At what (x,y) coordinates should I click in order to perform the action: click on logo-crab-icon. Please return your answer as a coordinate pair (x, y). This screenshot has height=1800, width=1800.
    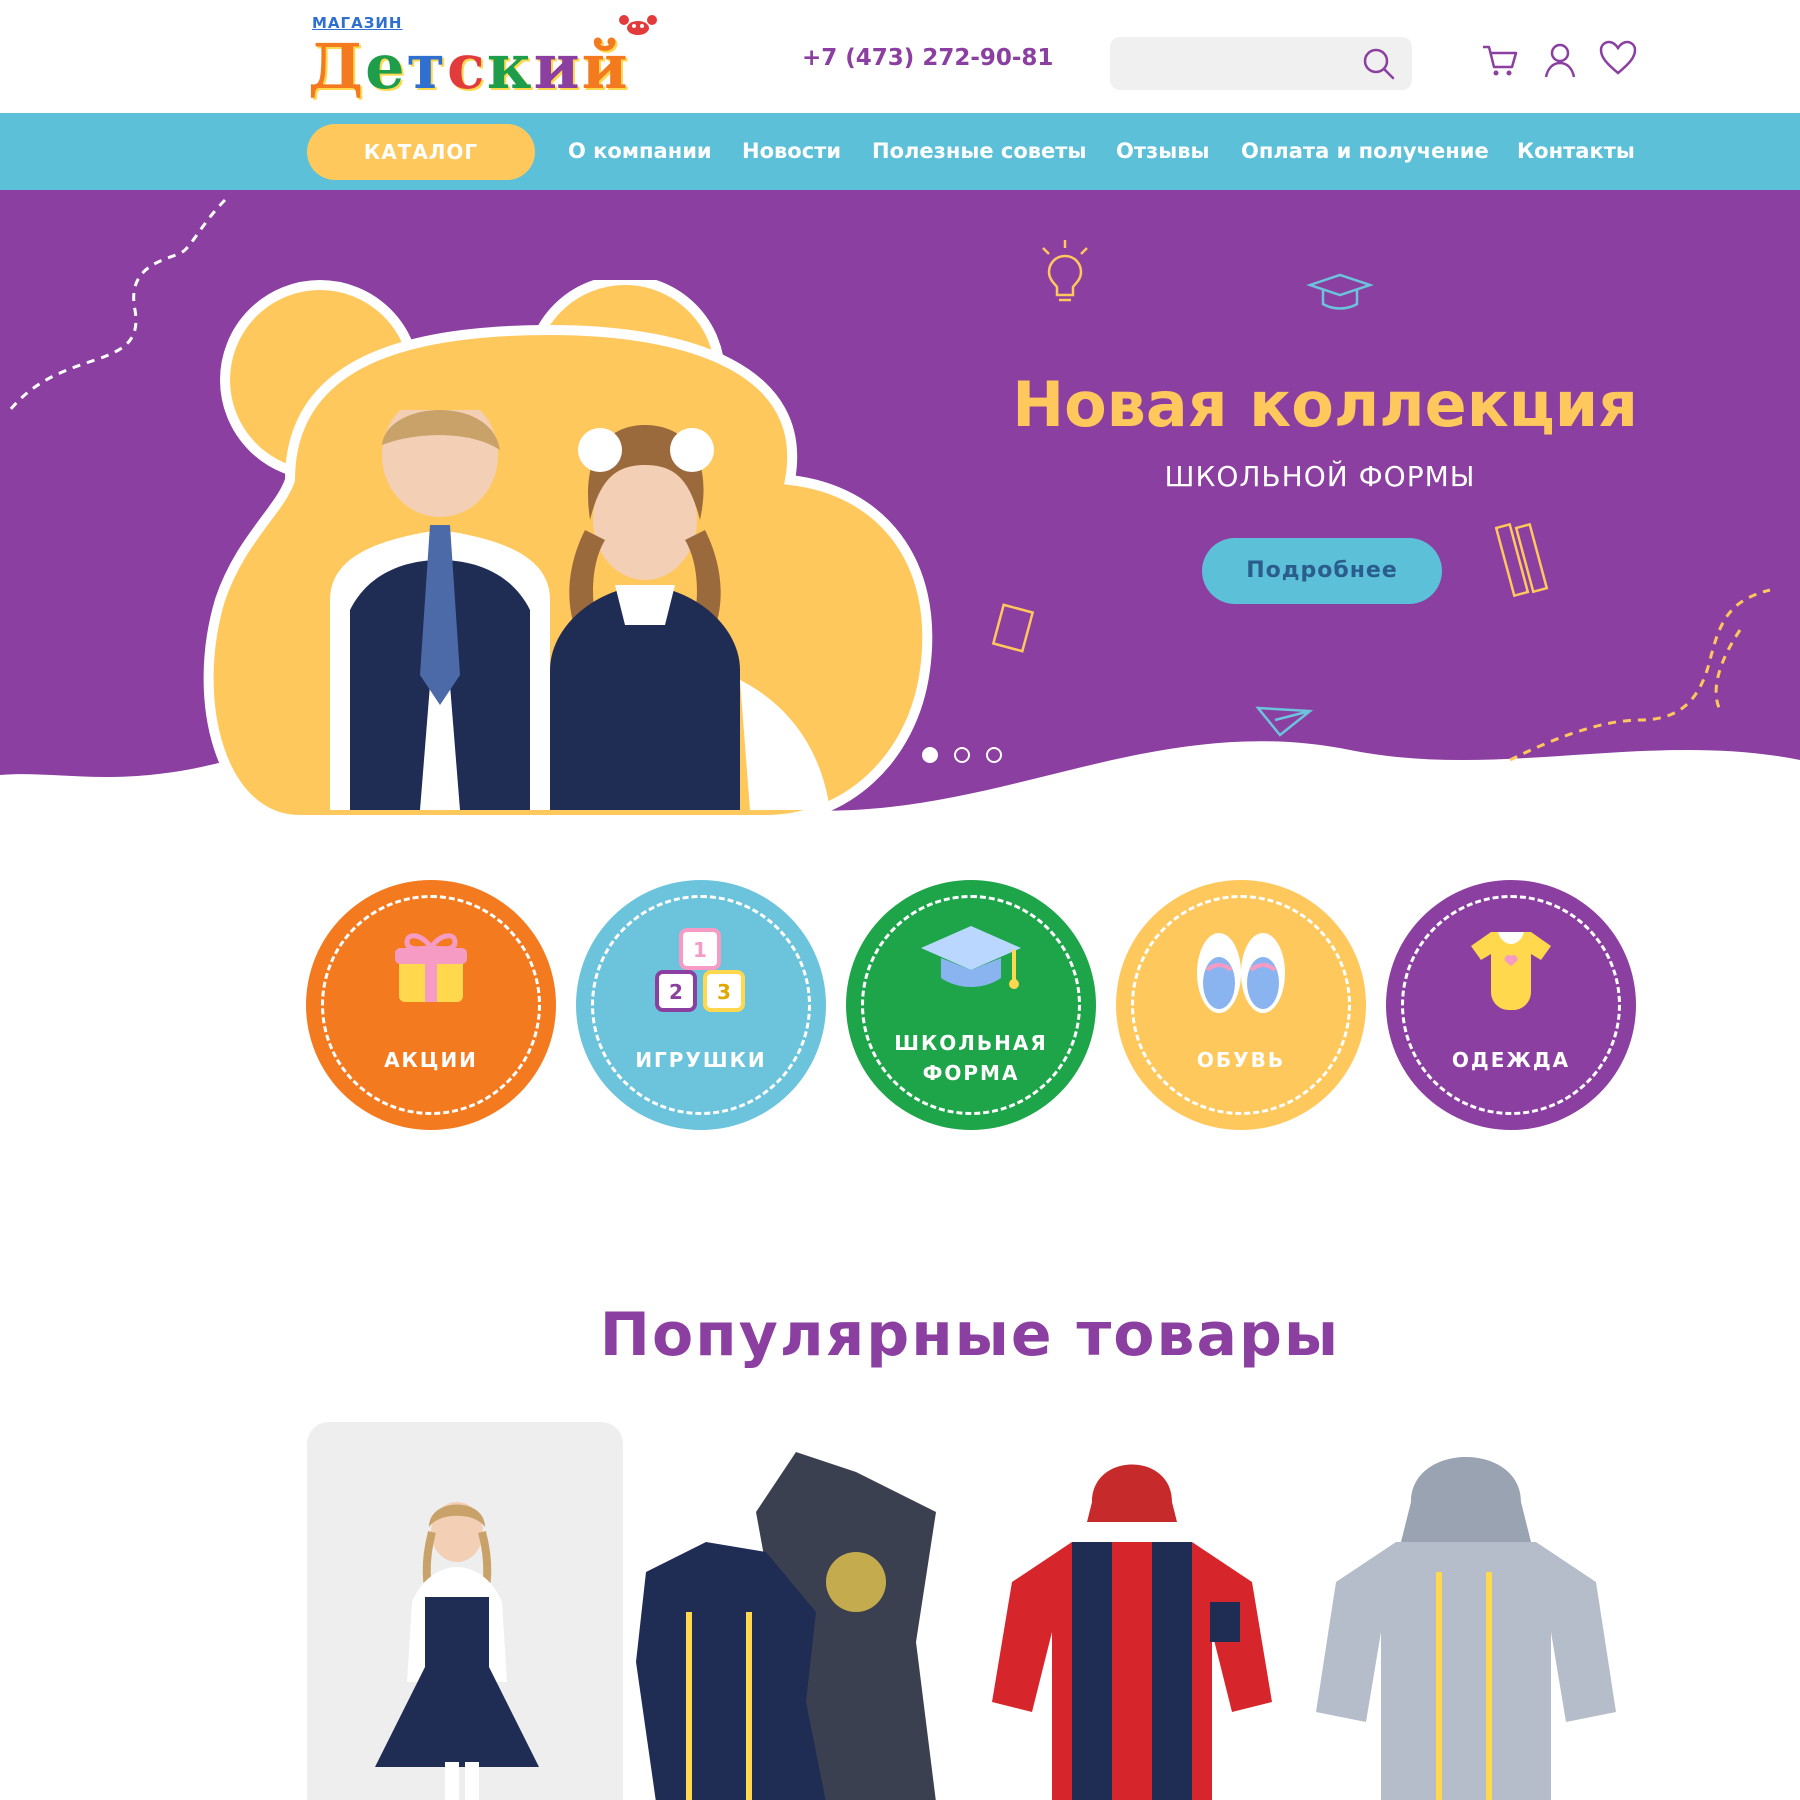
    Looking at the image, I should click on (638, 25).